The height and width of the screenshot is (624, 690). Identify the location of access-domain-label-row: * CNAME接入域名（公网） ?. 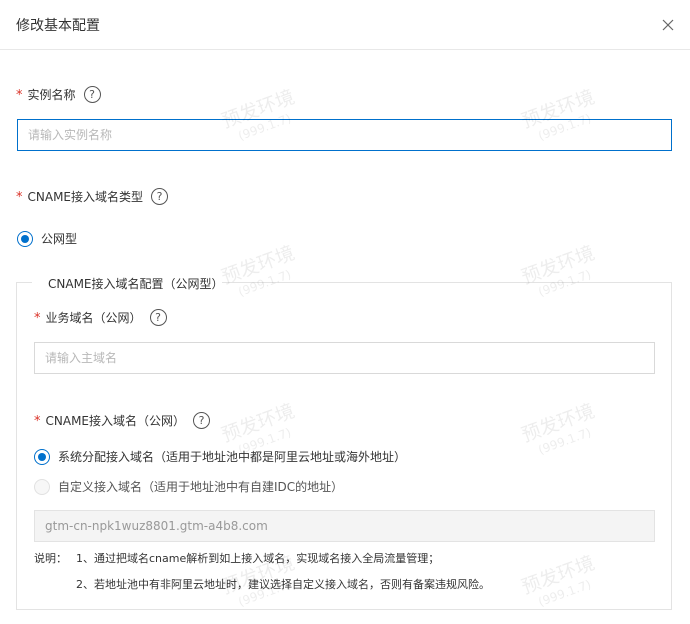
(122, 420).